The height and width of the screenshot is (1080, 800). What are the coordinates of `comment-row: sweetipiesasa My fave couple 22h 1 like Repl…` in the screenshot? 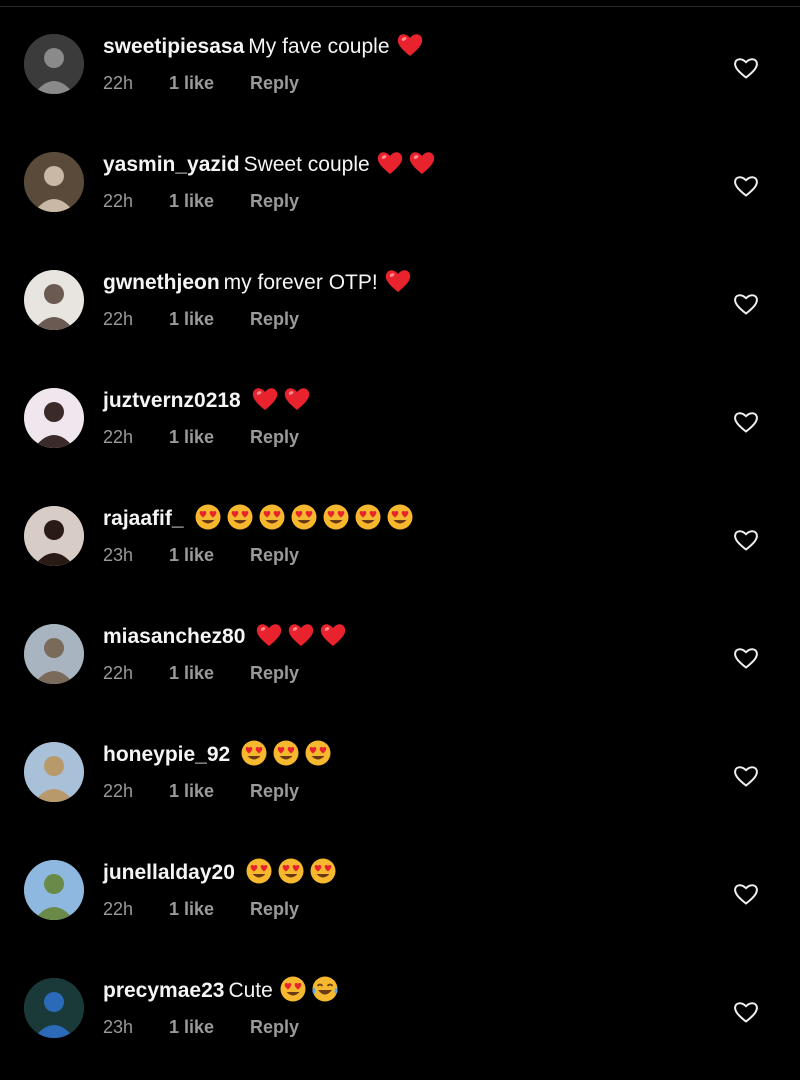 It's located at (400, 59).